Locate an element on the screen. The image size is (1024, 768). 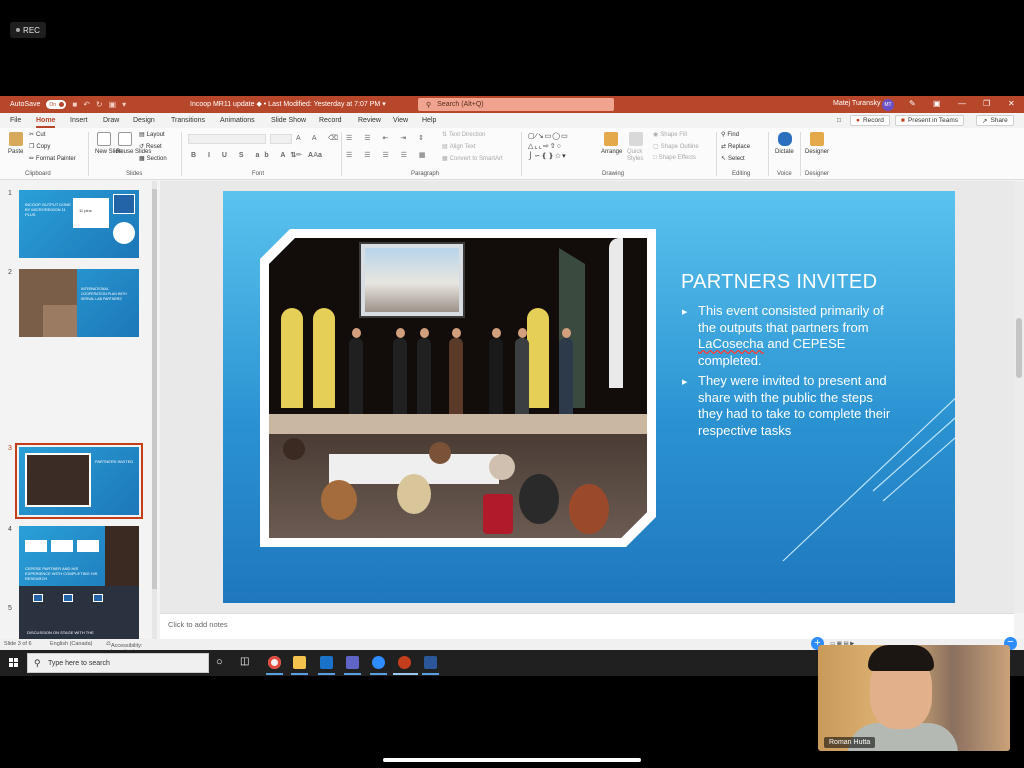
redo-icon: ↻ is located at coordinates (99, 104).